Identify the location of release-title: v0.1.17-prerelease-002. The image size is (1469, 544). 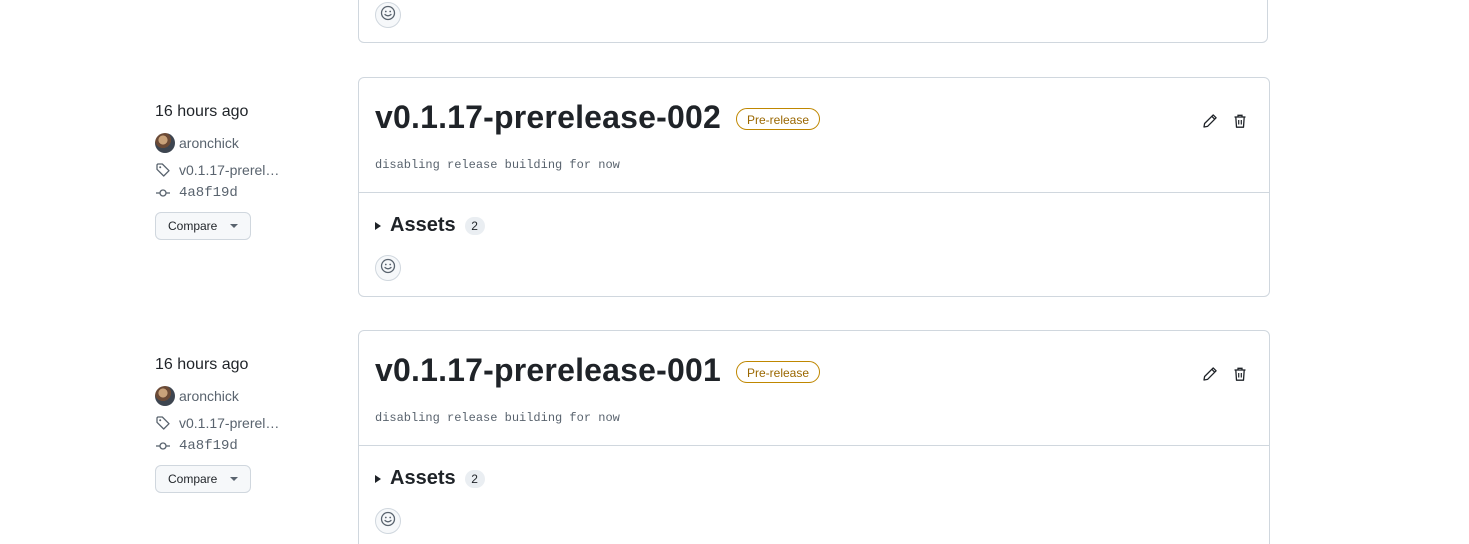
(548, 117).